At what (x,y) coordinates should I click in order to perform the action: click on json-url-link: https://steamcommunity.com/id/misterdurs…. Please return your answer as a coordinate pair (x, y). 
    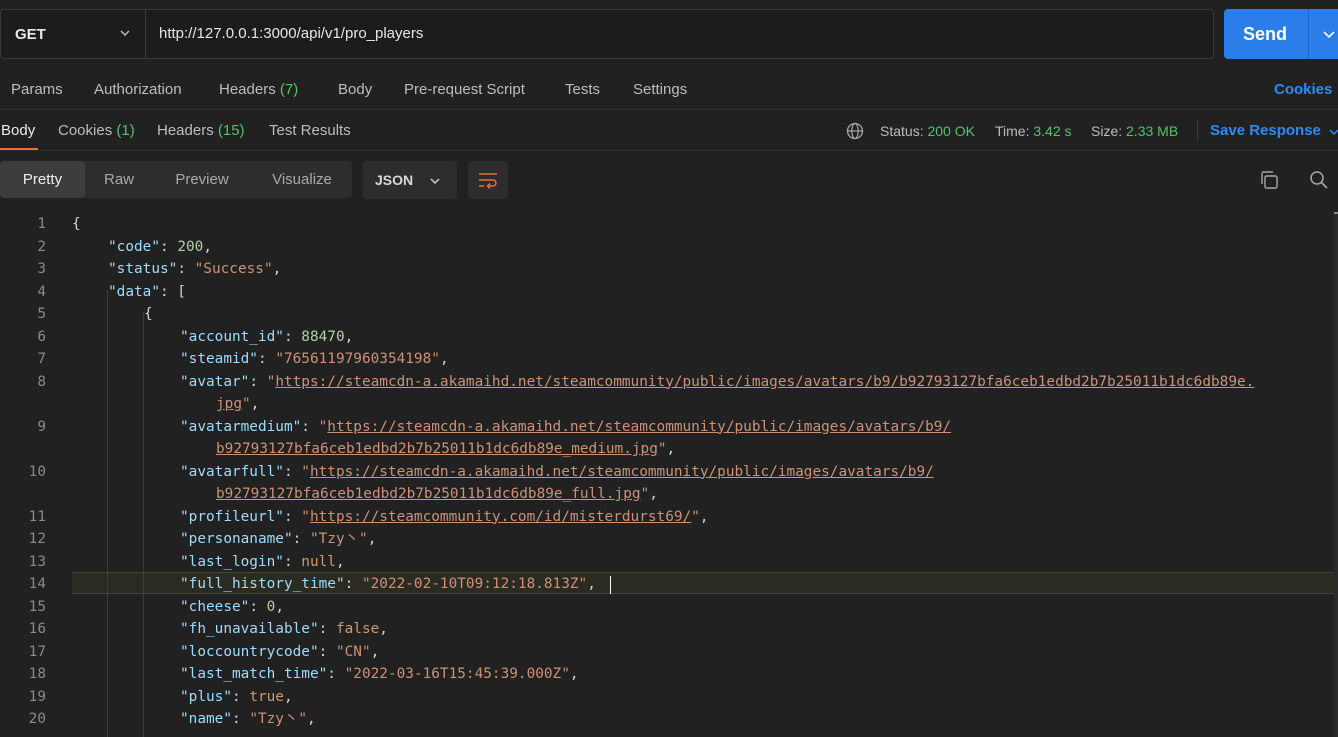
    Looking at the image, I should click on (500, 517).